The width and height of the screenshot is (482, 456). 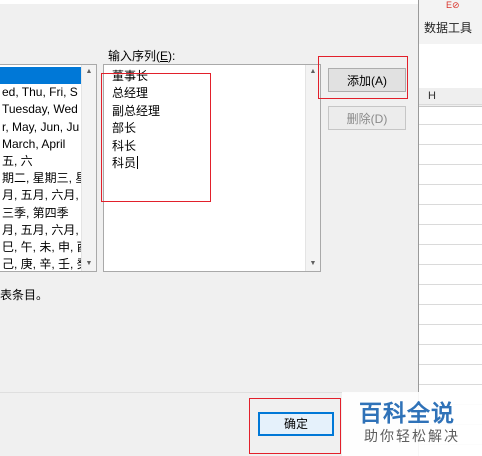 What do you see at coordinates (24, 295) in the screenshot?
I see `hint-text: 表条目。` at bounding box center [24, 295].